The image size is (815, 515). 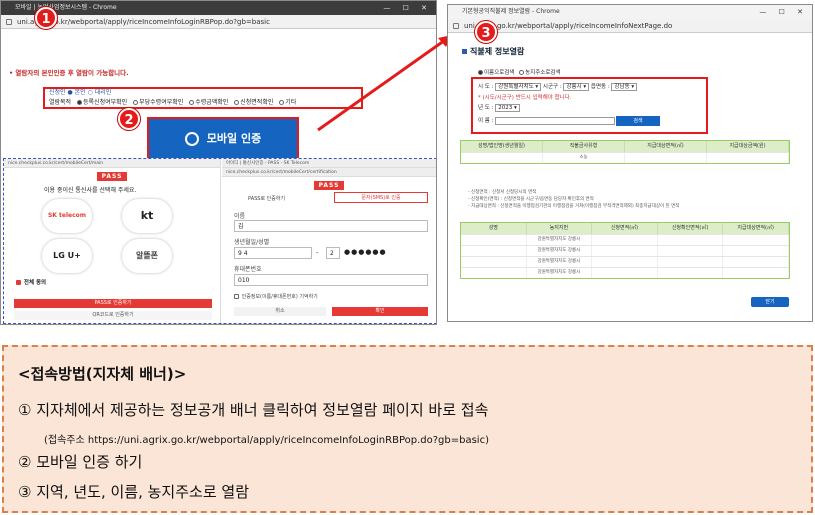 I want to click on name-label: 이 름 :, so click(x=486, y=121).